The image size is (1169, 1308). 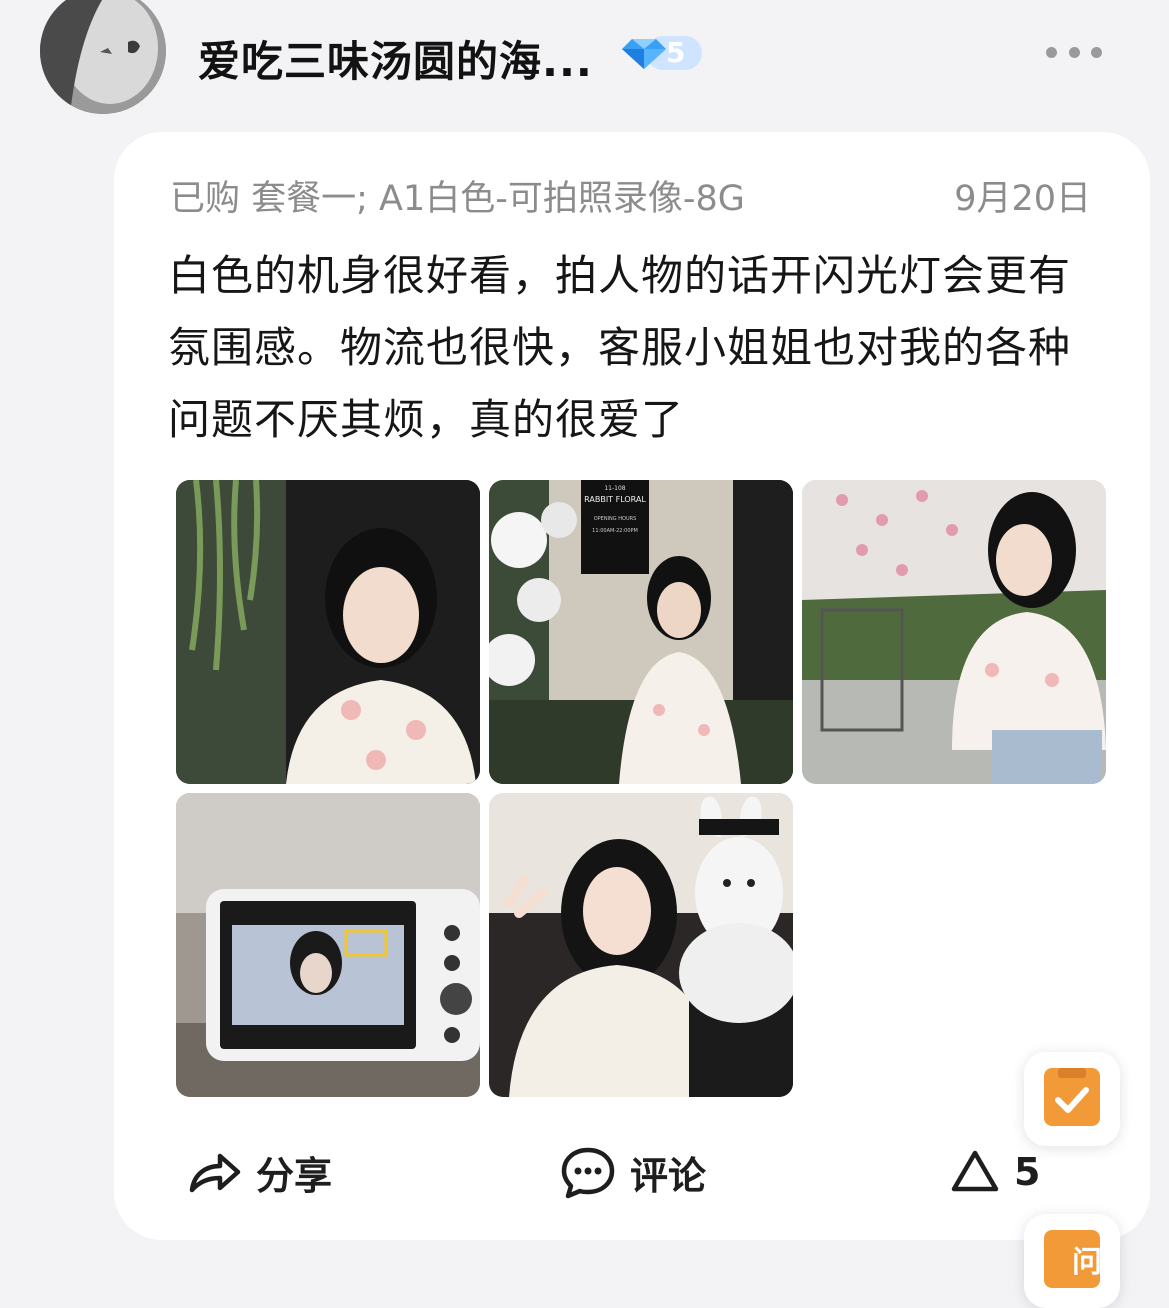 What do you see at coordinates (294, 1175) in the screenshot?
I see `share-label: 分享` at bounding box center [294, 1175].